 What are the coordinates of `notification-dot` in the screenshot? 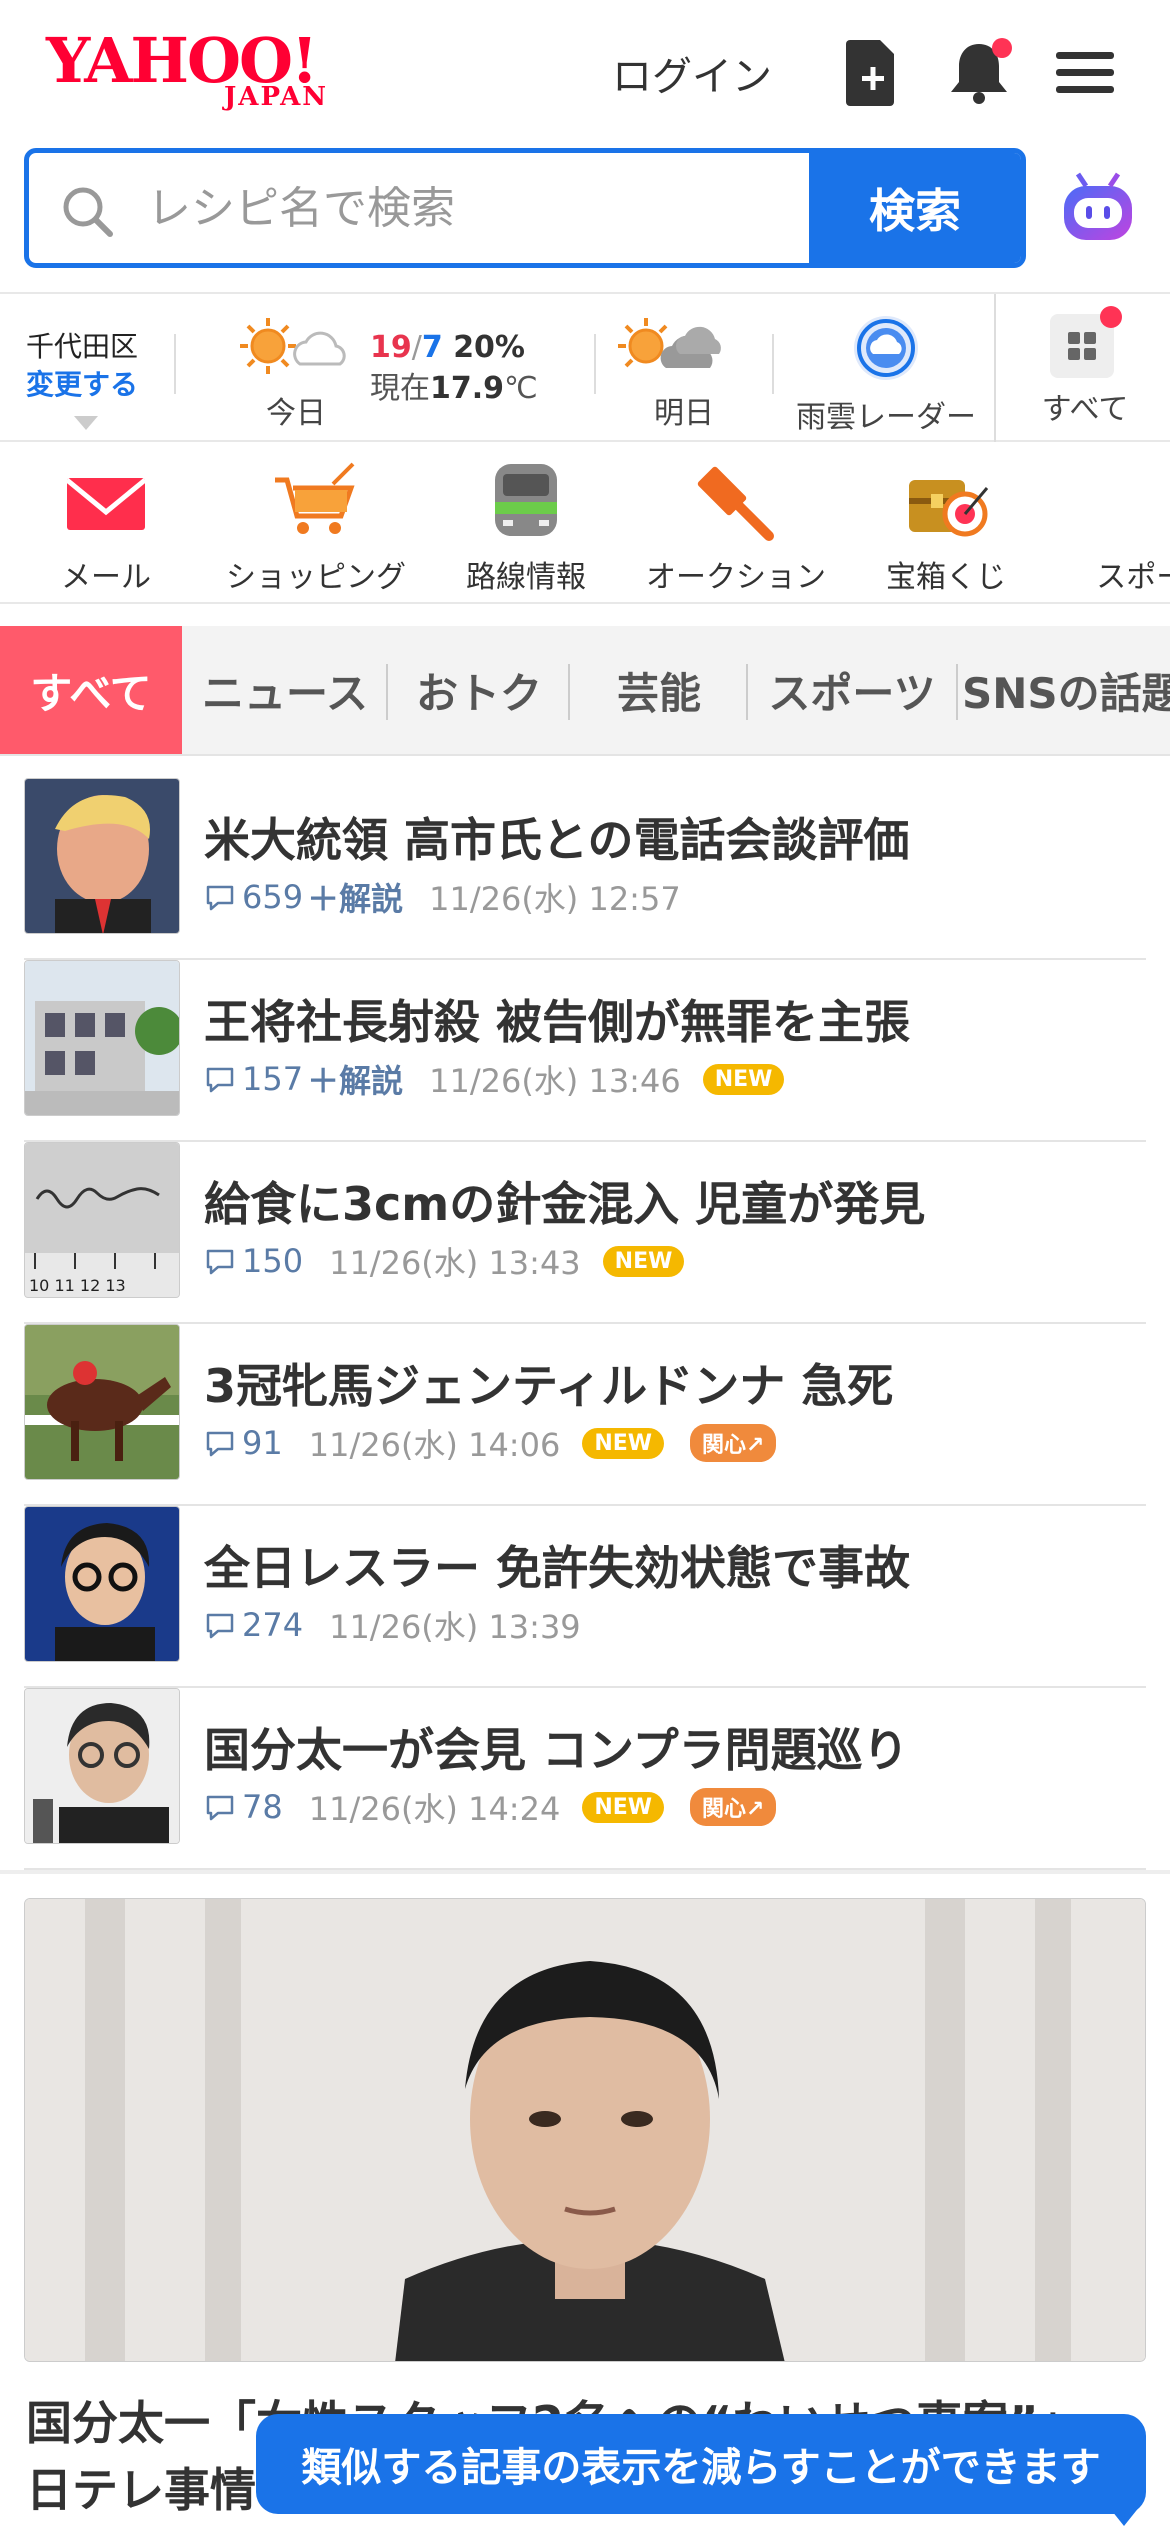 It's located at (1111, 317).